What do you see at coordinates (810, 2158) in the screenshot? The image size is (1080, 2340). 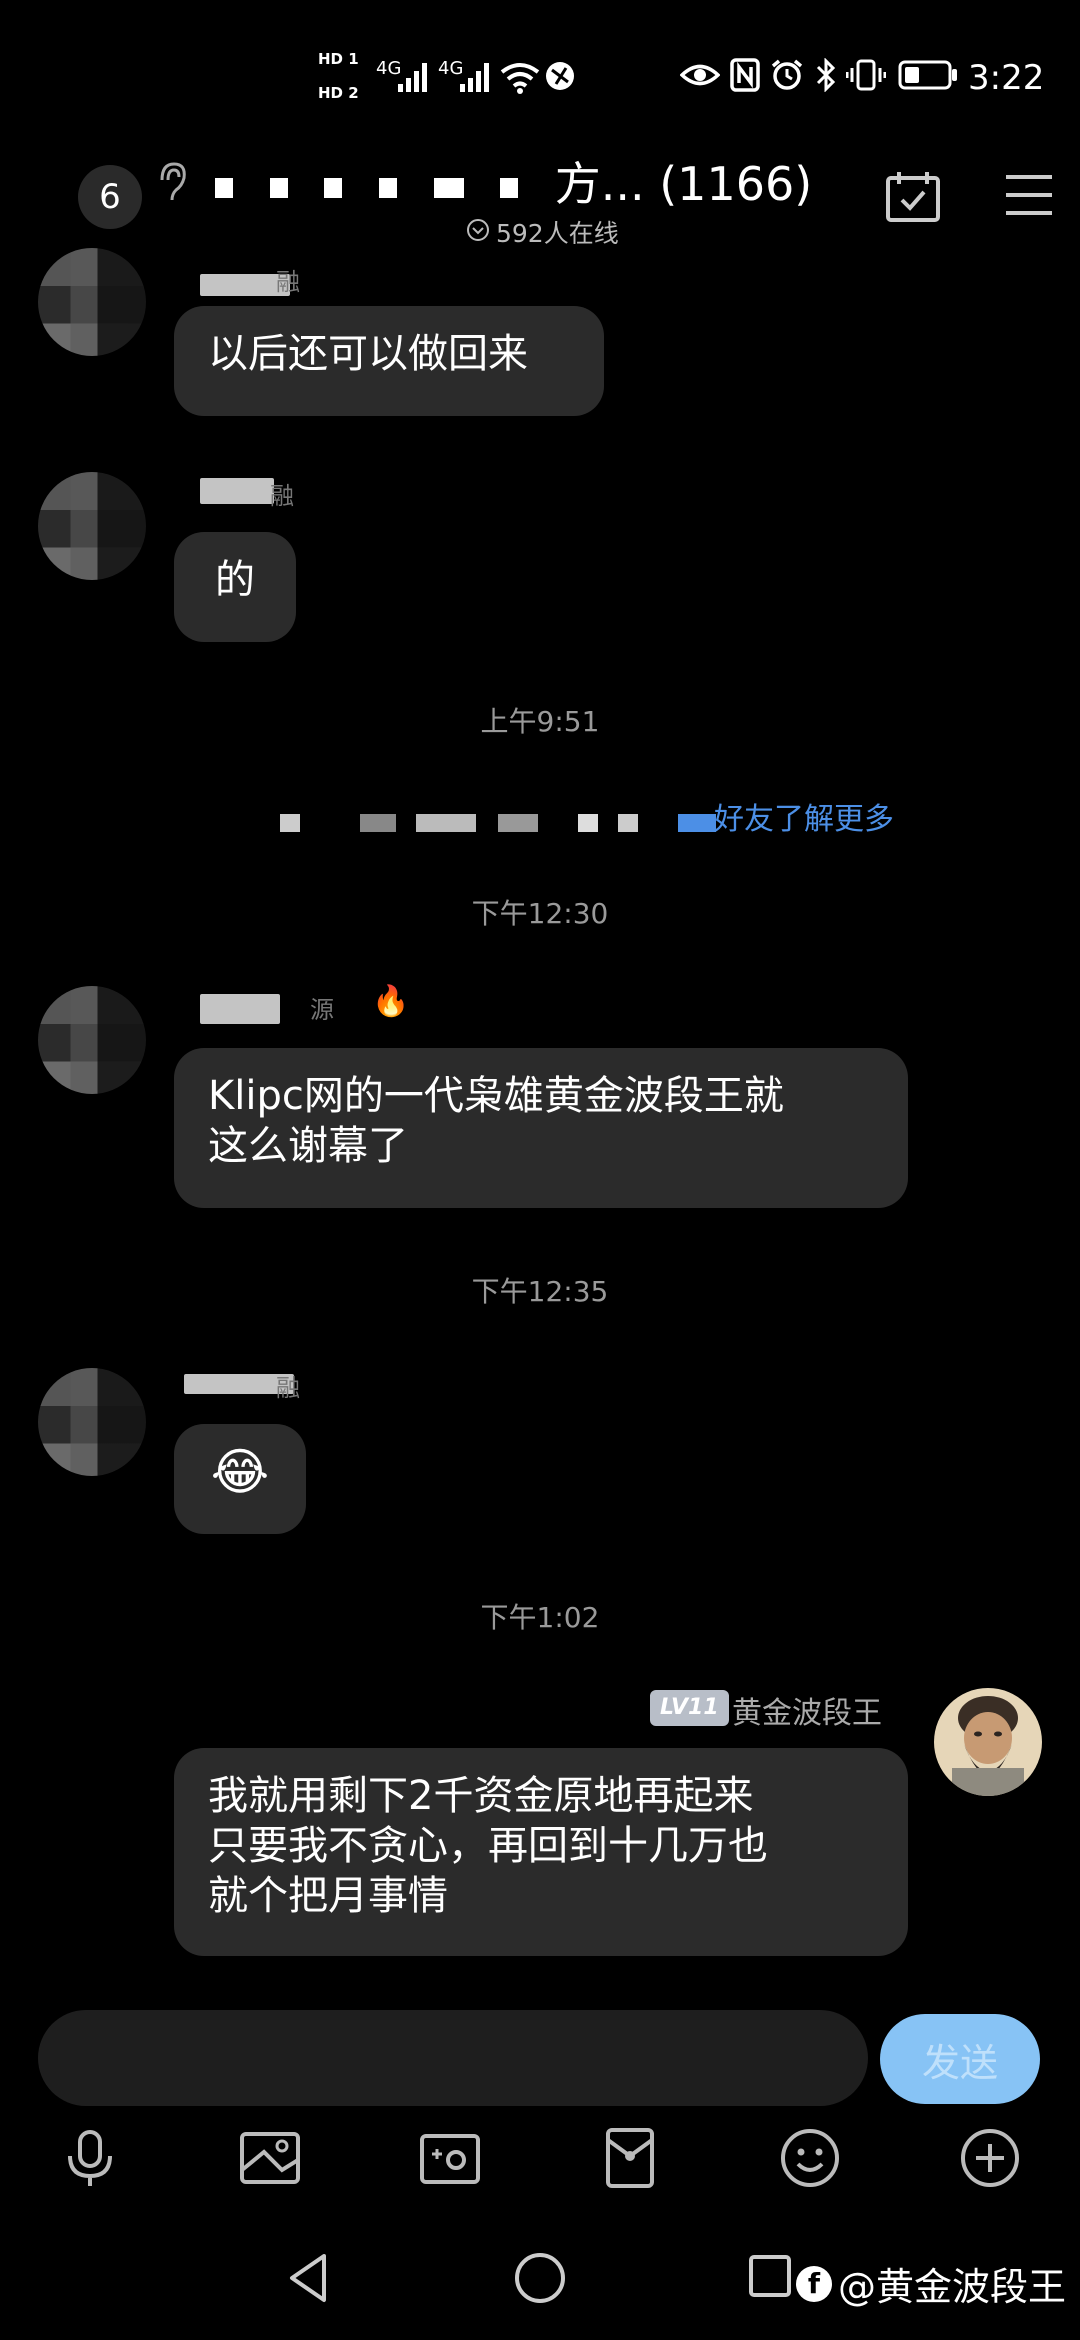 I see `emoji-icon` at bounding box center [810, 2158].